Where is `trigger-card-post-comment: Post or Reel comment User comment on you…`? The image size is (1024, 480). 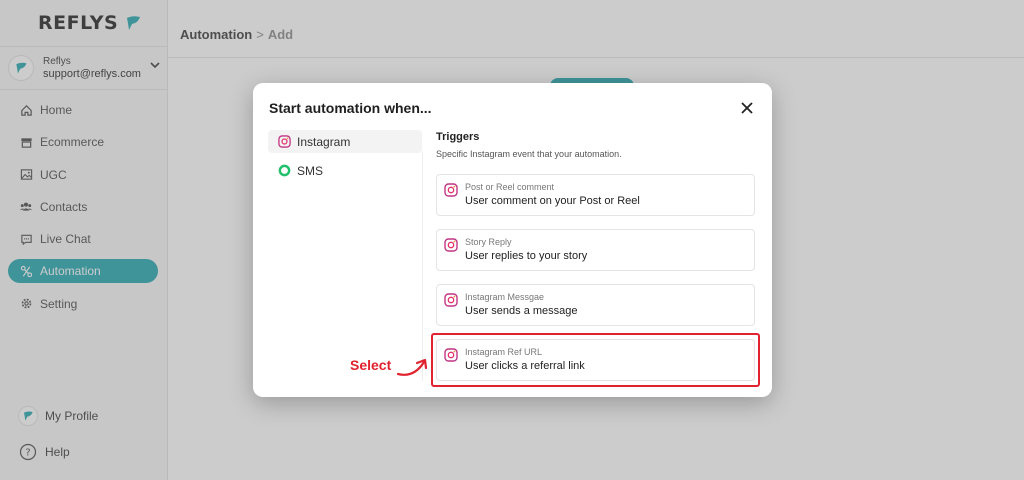
trigger-card-post-comment: Post or Reel comment User comment on you… is located at coordinates (595, 195).